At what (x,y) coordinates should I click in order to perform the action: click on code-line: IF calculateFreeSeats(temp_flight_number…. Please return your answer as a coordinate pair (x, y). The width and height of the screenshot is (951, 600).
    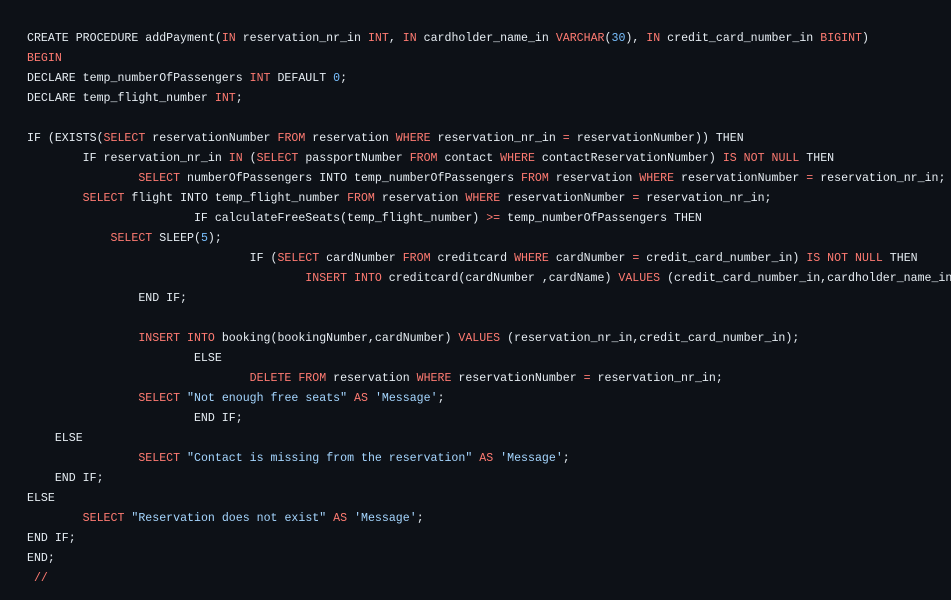
    Looking at the image, I should click on (489, 219).